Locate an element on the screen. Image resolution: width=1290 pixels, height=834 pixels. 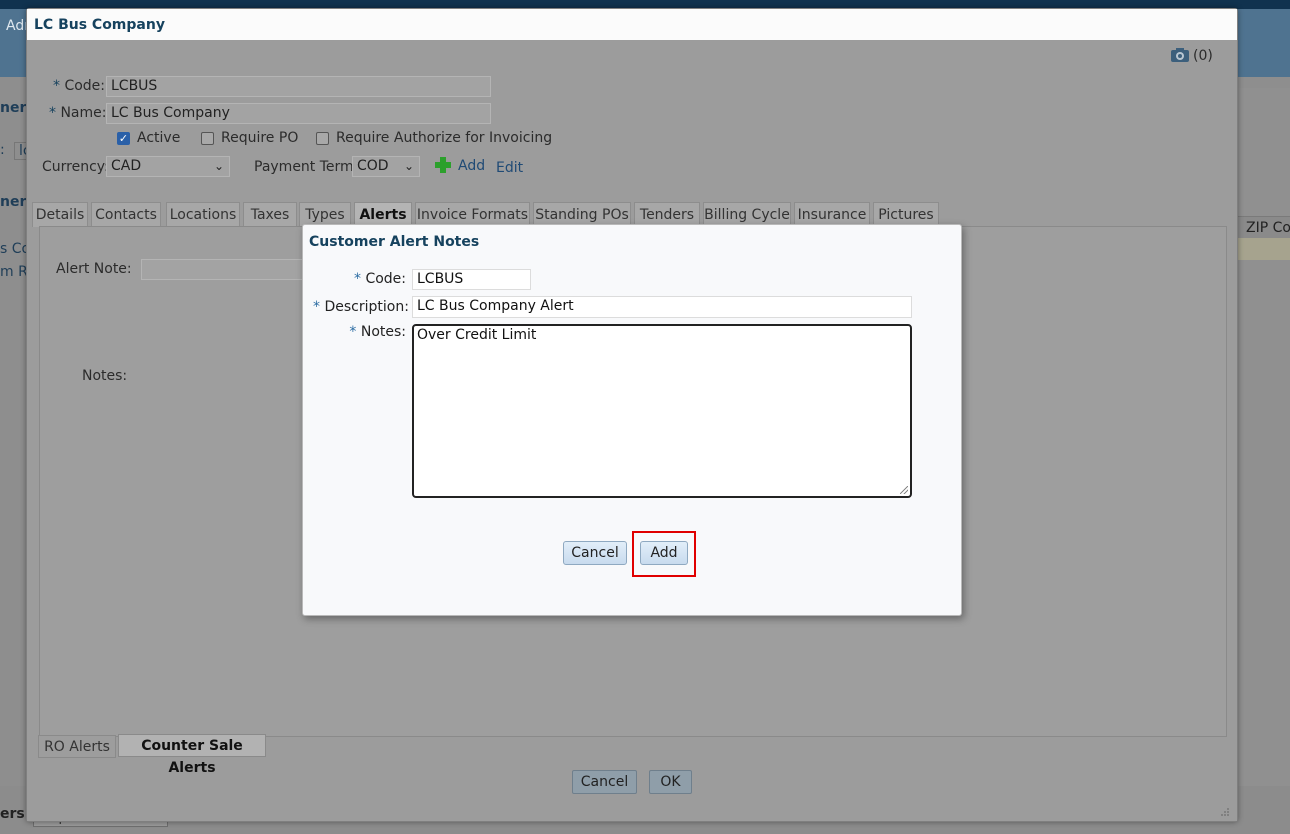
bottom-fragment: ers is located at coordinates (12, 814).